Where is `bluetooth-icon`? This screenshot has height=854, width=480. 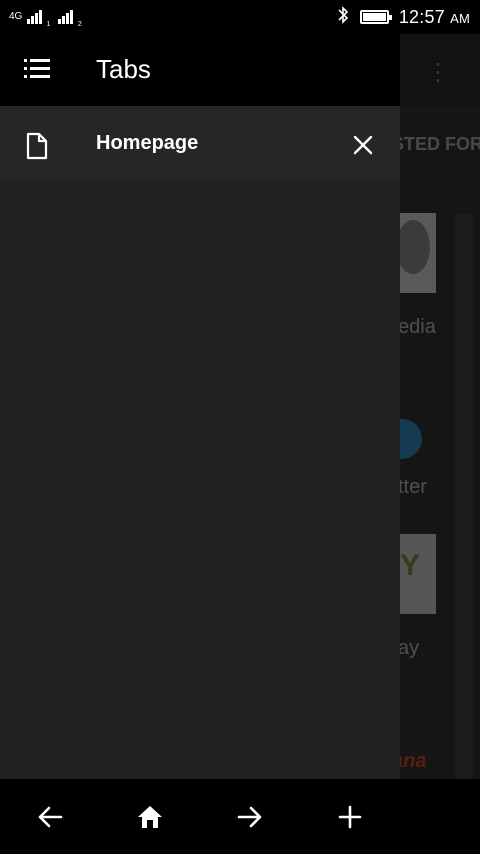
bluetooth-icon is located at coordinates (343, 17).